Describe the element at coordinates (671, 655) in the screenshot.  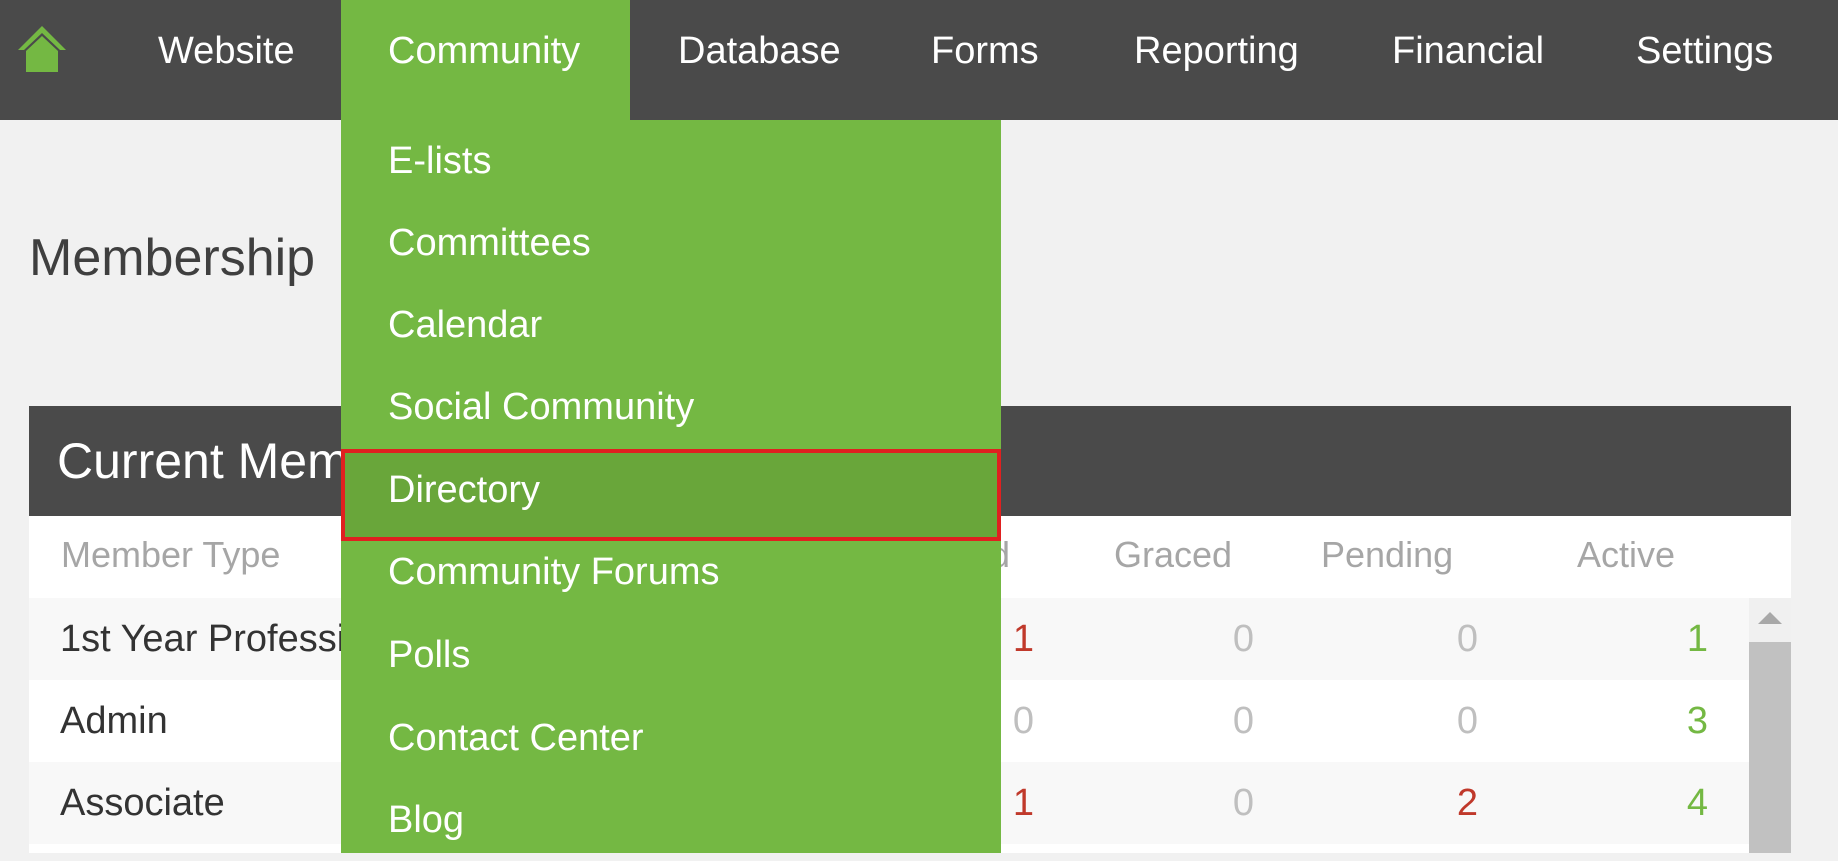
I see `menu-item-polls: Polls` at that location.